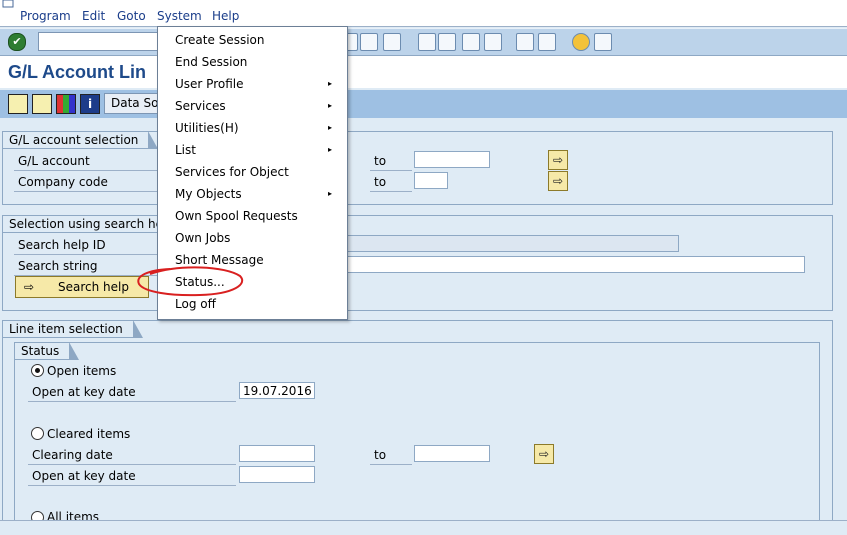 The height and width of the screenshot is (535, 847). I want to click on clearing-date-from-input, so click(277, 453).